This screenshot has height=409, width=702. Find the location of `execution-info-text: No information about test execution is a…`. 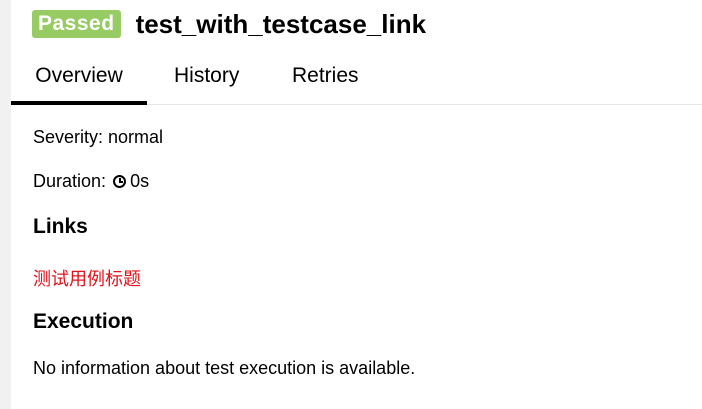

execution-info-text: No information about test execution is a… is located at coordinates (224, 368).